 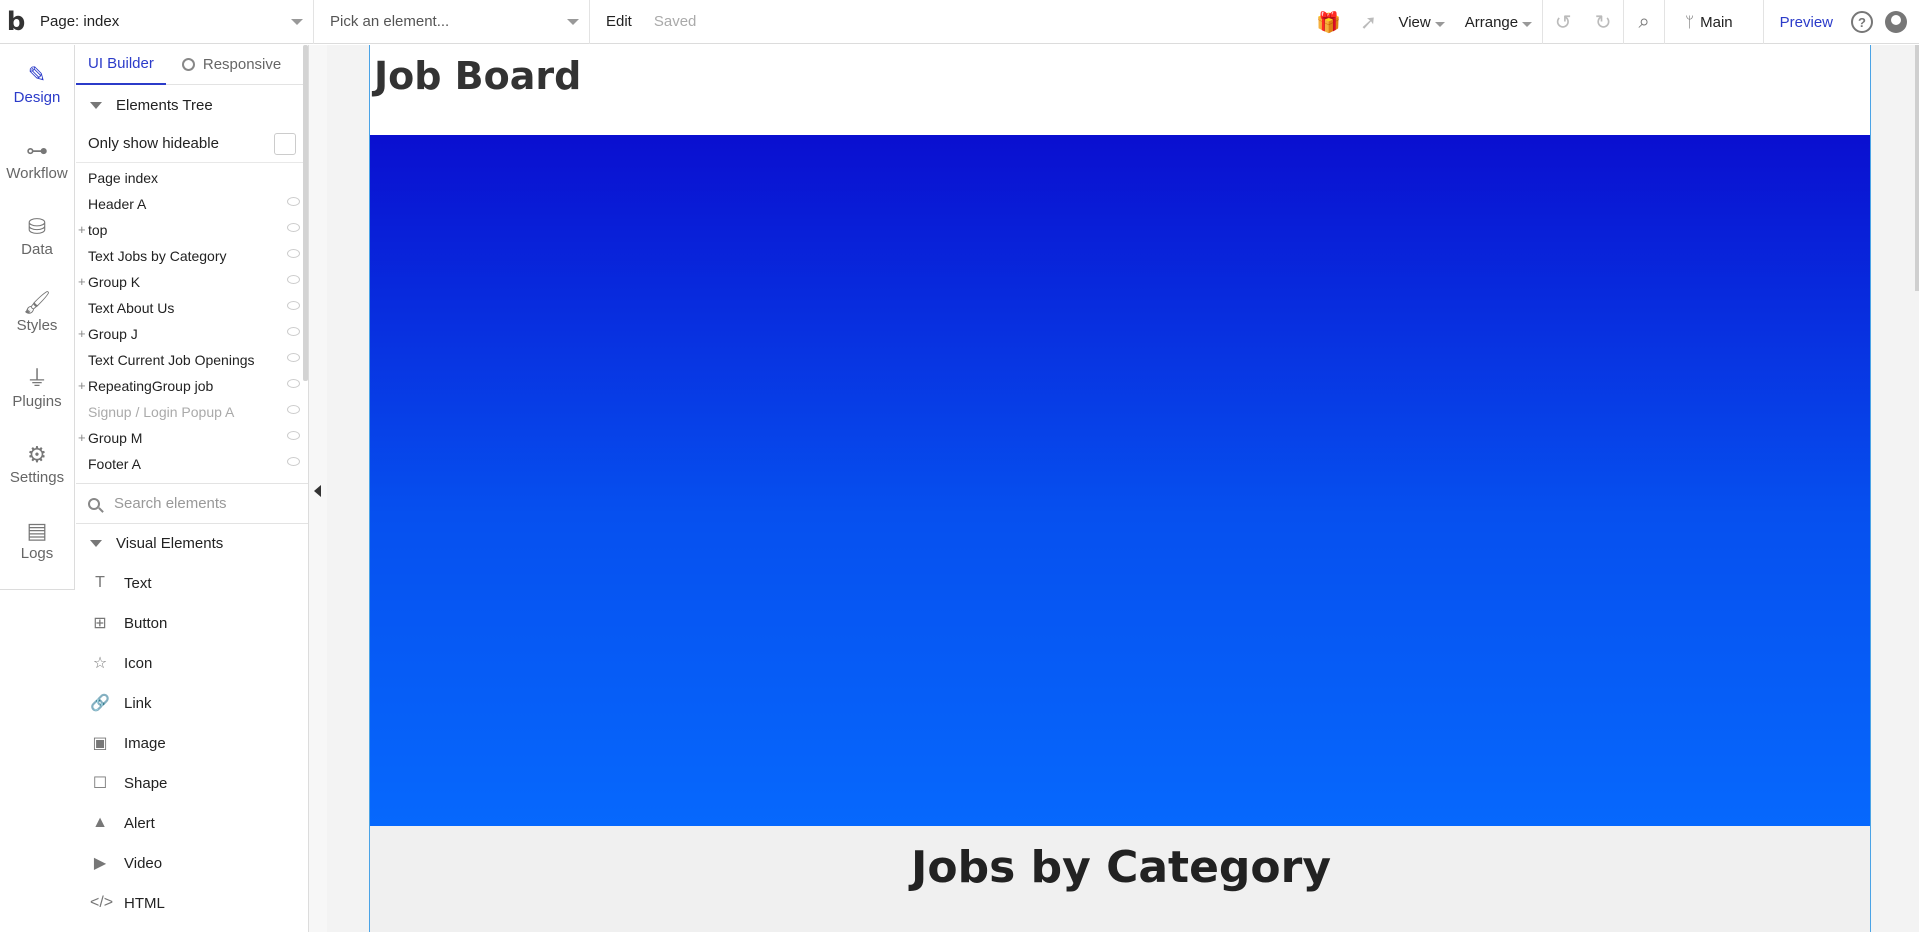 I want to click on database-icon: ⛁, so click(x=37, y=226).